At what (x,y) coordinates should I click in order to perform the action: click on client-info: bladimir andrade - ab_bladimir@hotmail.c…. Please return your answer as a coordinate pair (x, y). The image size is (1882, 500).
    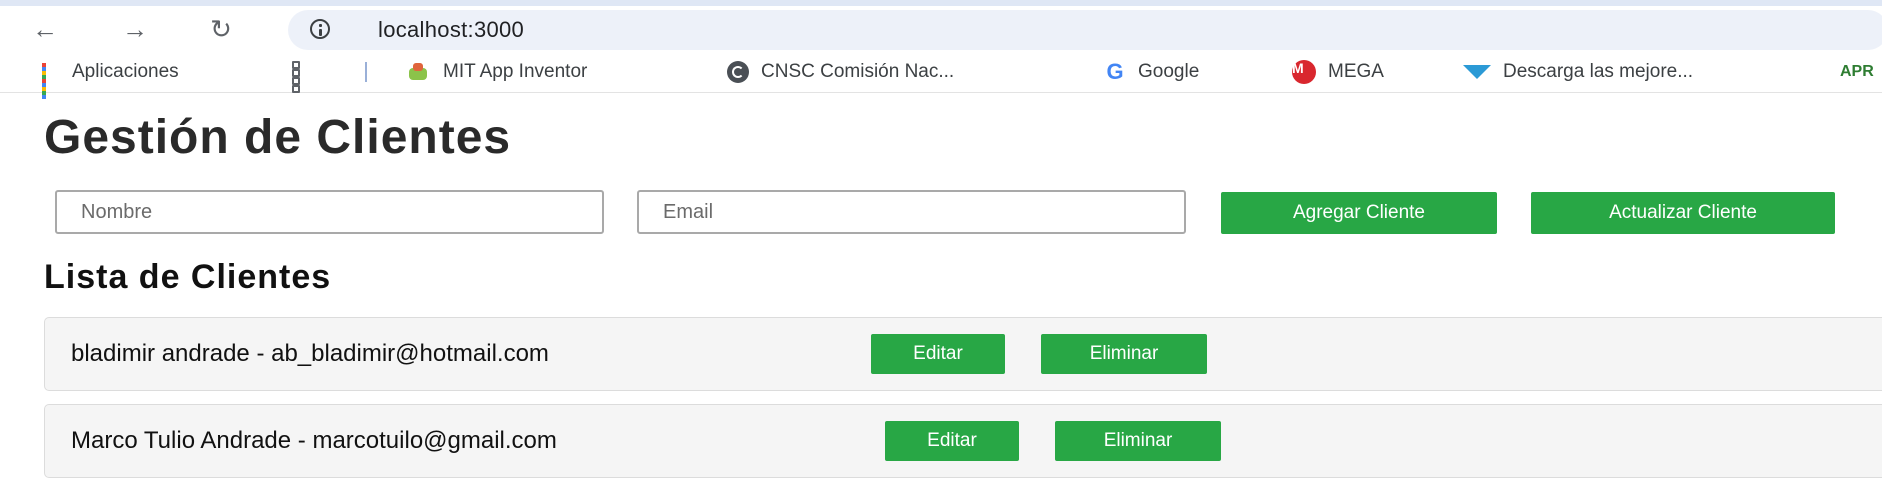
    Looking at the image, I should click on (310, 353).